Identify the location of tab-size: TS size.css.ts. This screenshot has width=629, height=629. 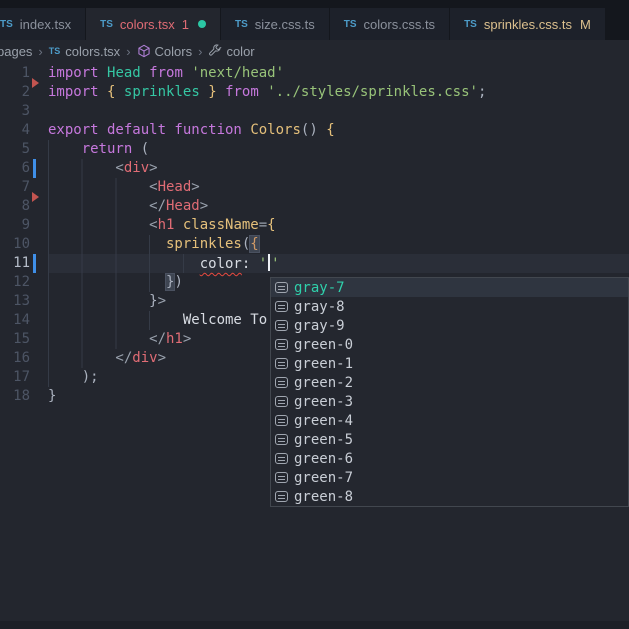
(275, 24).